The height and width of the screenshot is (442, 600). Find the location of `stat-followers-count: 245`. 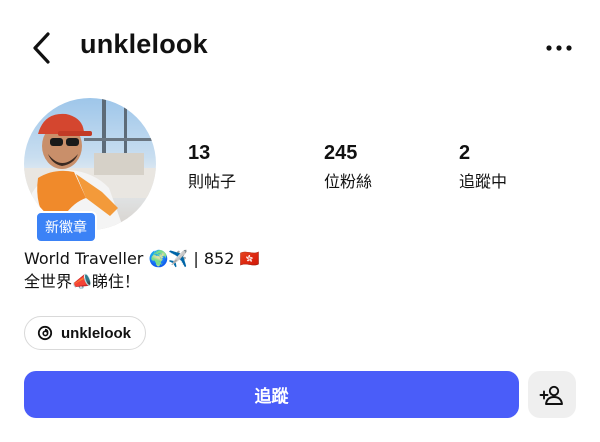

stat-followers-count: 245 is located at coordinates (341, 153).